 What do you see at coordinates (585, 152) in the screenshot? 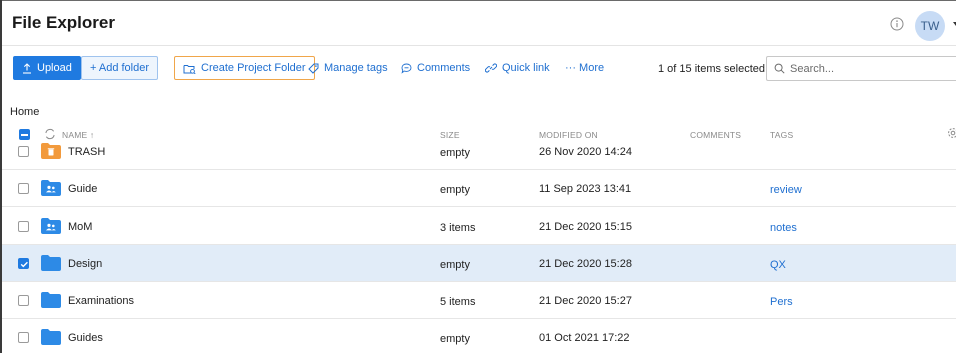
I see `modified-date: 26 Nov 2020 14:24` at bounding box center [585, 152].